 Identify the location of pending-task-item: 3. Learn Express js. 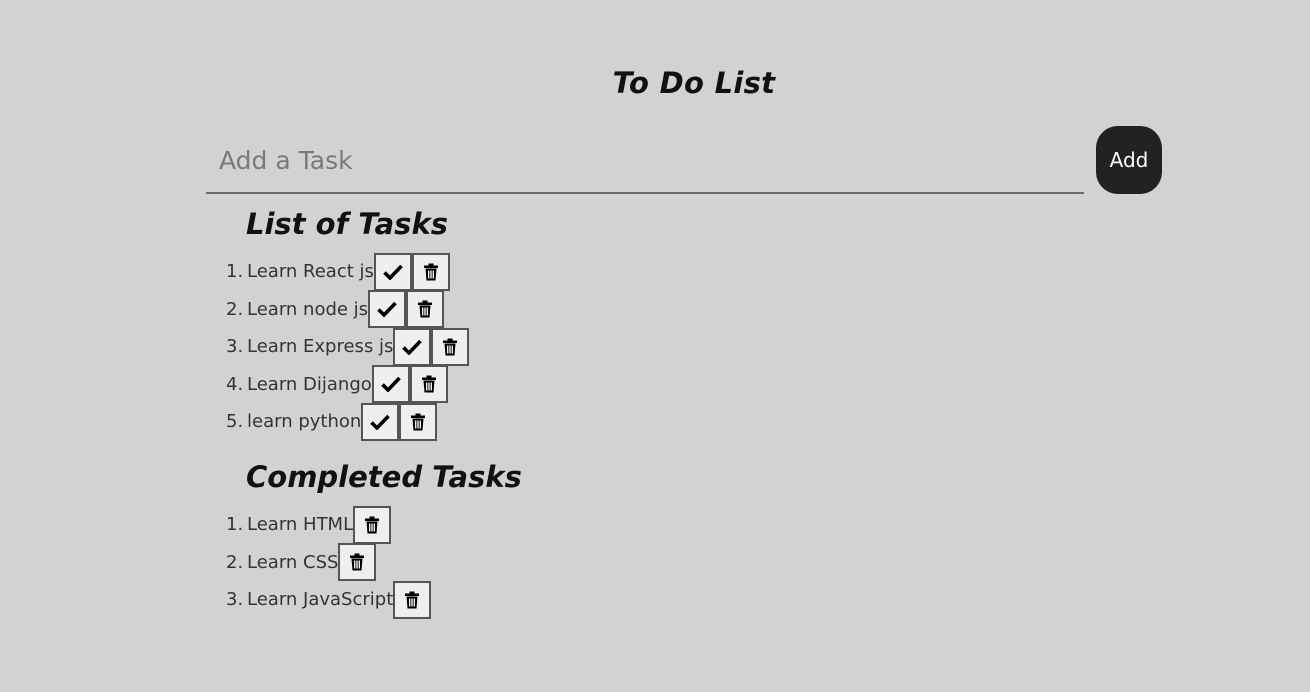
(348, 346).